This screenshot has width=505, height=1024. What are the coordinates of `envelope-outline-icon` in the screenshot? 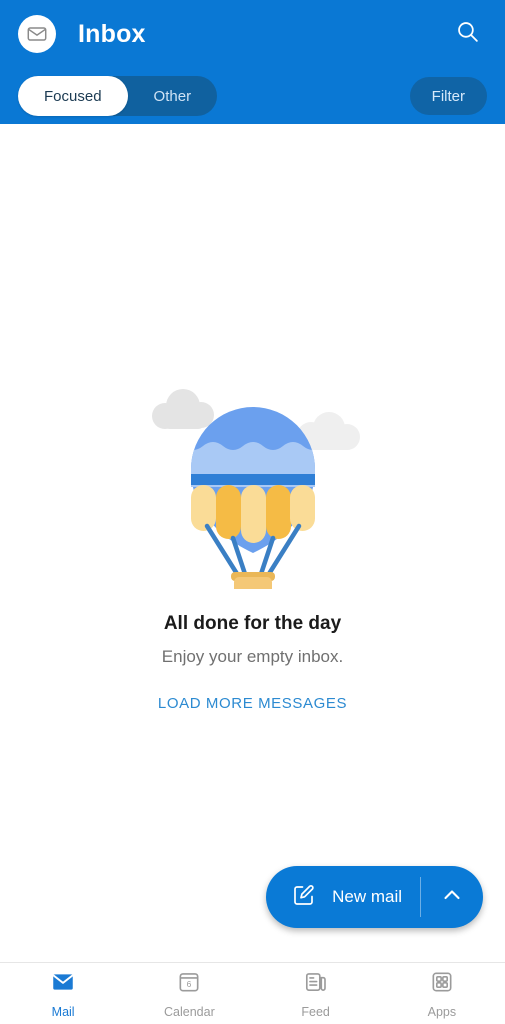 It's located at (37, 34).